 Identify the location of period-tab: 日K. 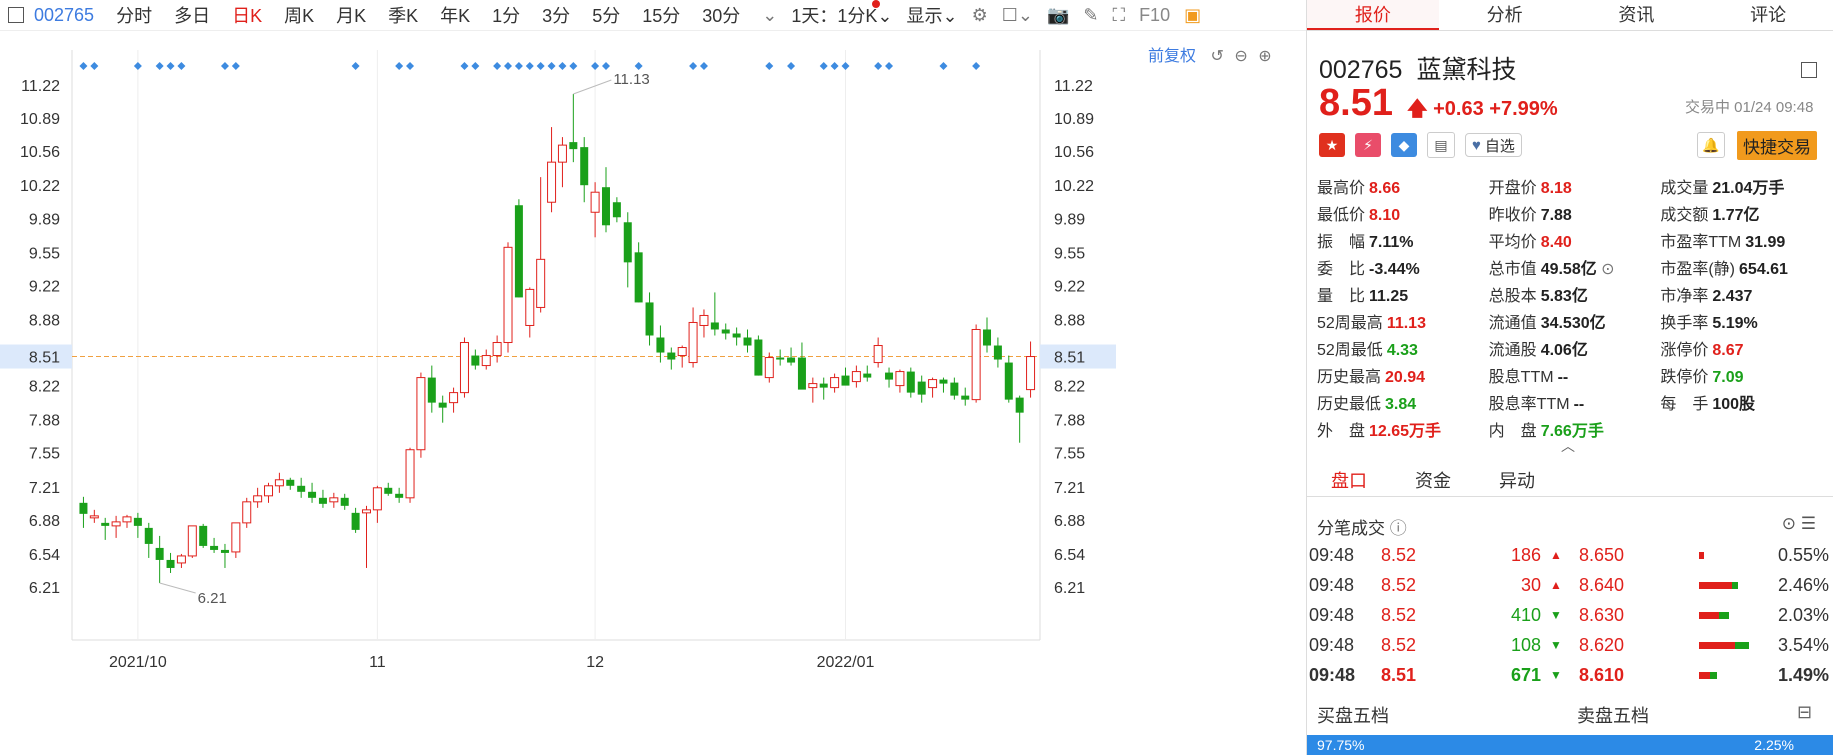
(247, 15).